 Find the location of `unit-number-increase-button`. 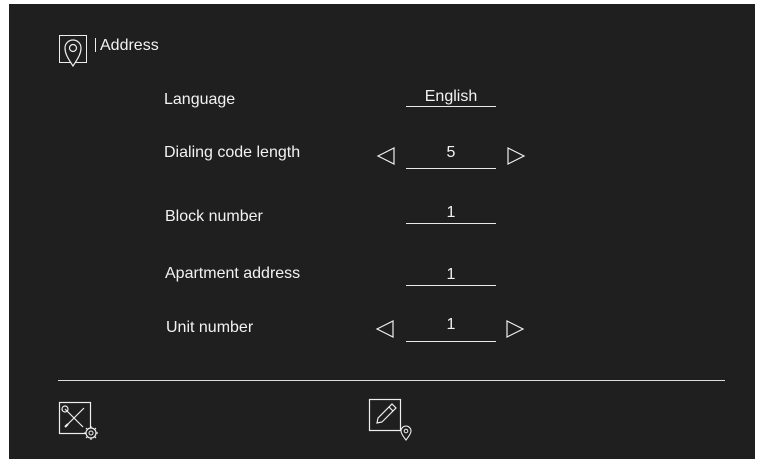

unit-number-increase-button is located at coordinates (515, 329).